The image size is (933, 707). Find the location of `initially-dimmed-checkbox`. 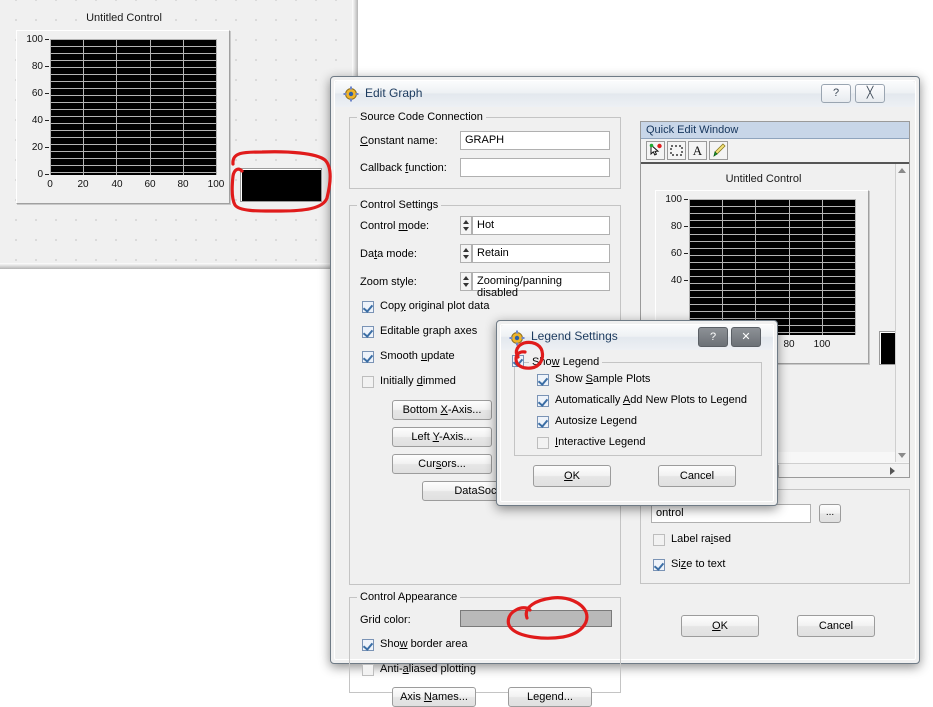

initially-dimmed-checkbox is located at coordinates (368, 382).